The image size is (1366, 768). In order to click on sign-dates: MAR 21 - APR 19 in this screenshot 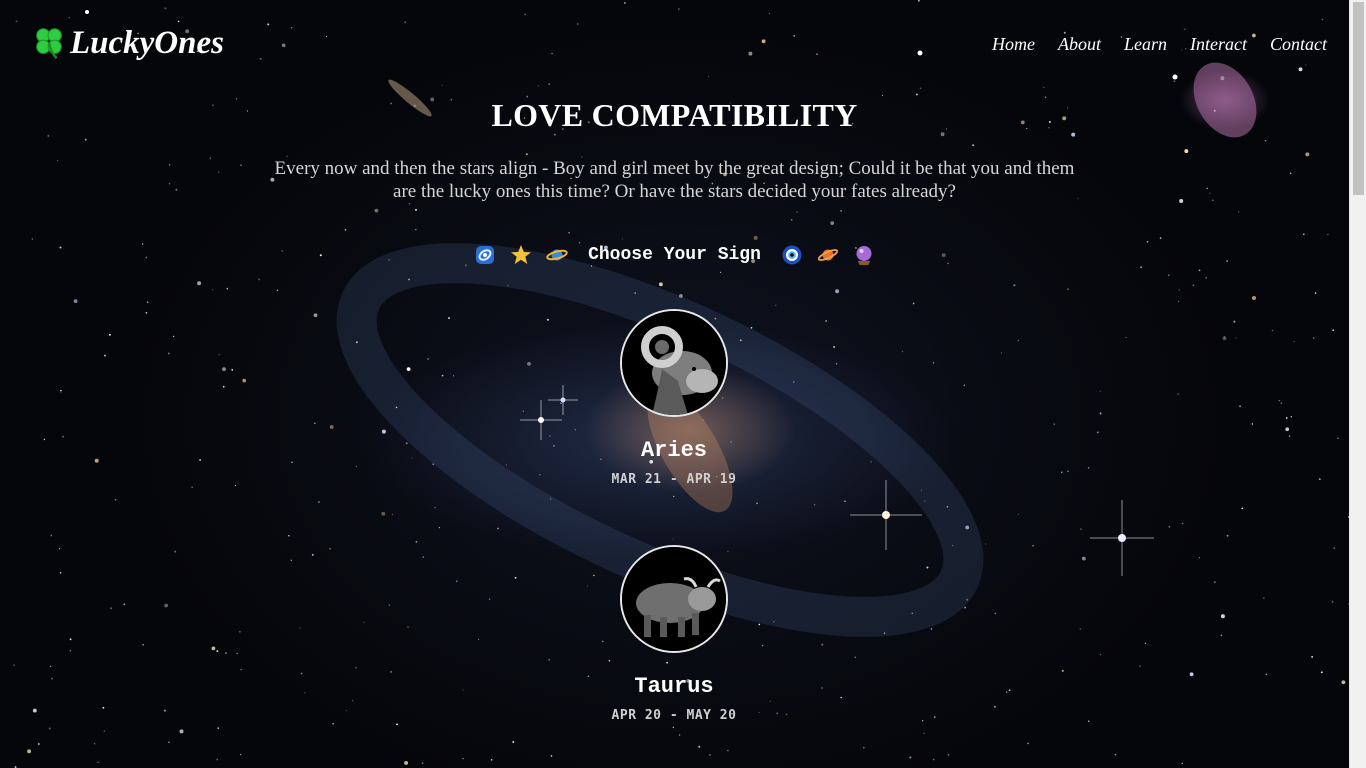, I will do `click(674, 479)`.